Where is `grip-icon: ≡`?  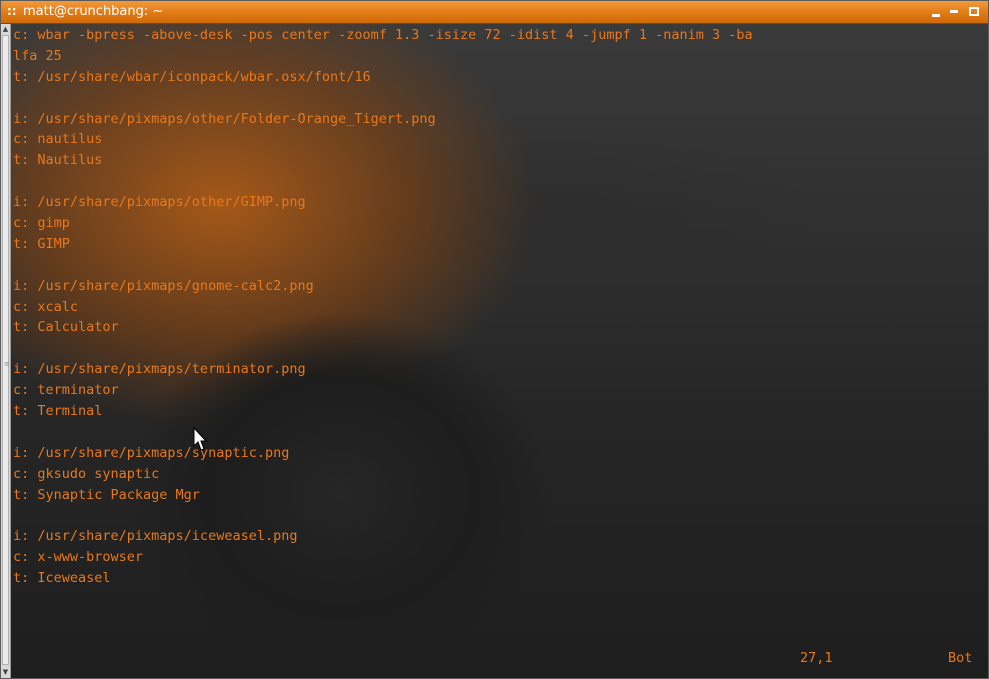
grip-icon: ≡ is located at coordinates (7, 364).